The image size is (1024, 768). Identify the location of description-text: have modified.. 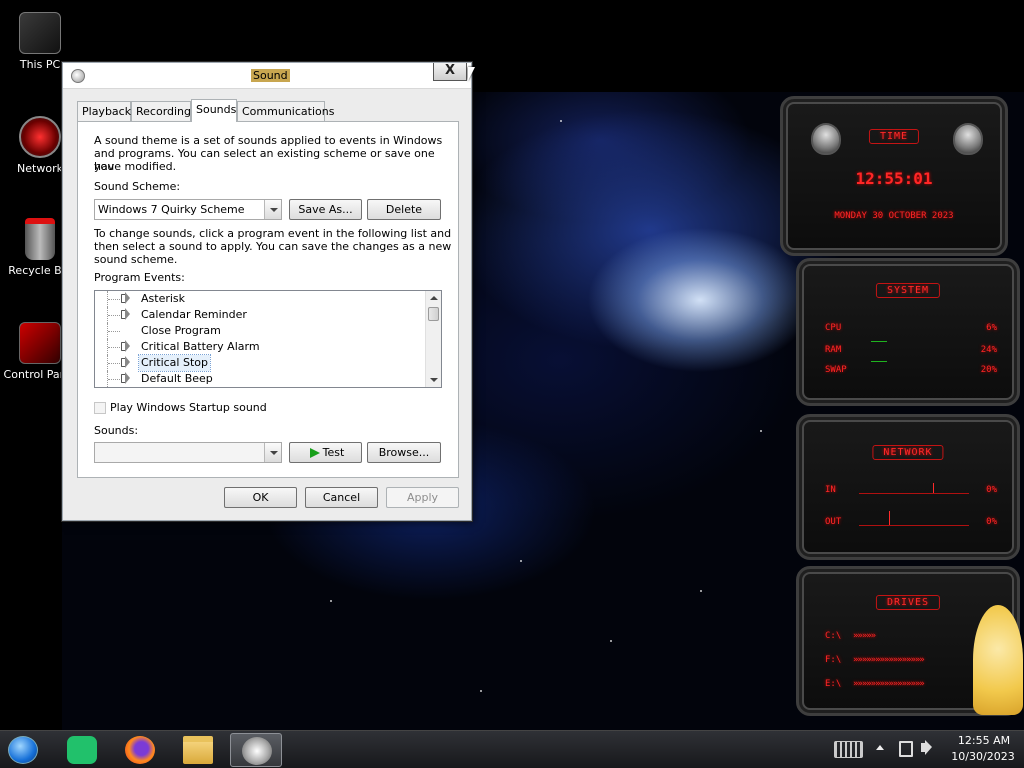
(135, 166).